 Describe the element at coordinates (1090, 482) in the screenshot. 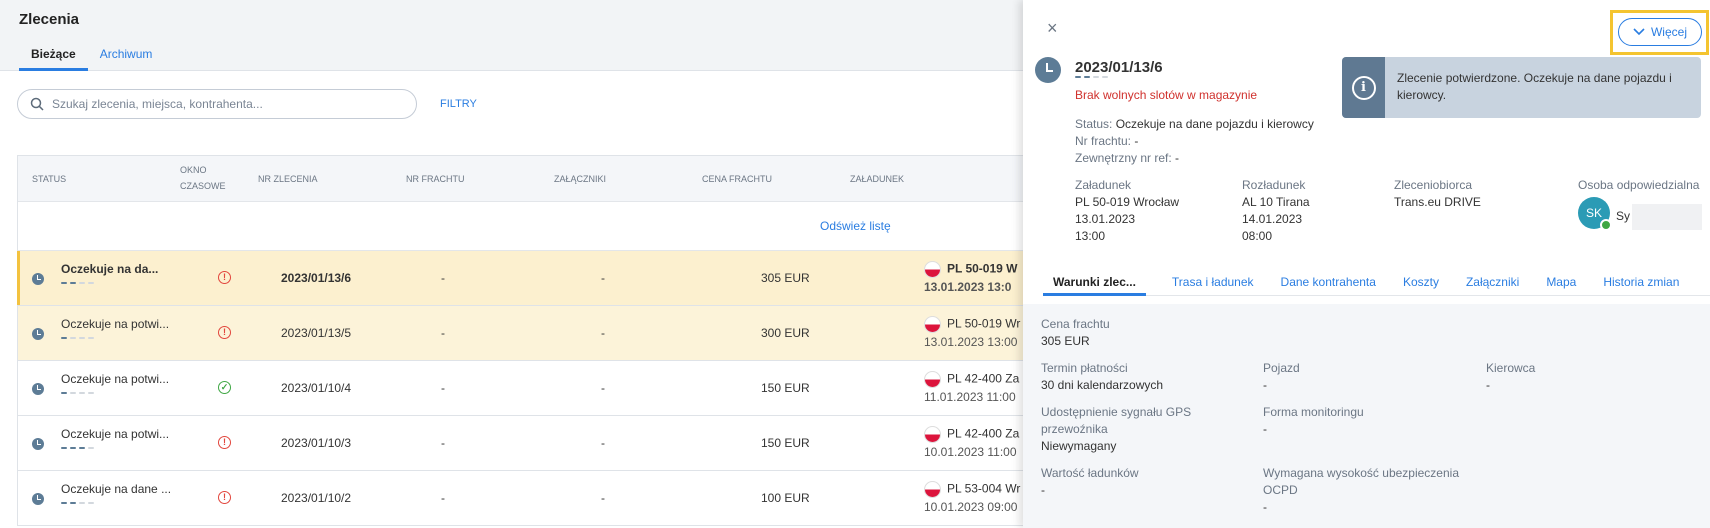

I see `field-cargo-value: Wartość ładunków -` at that location.